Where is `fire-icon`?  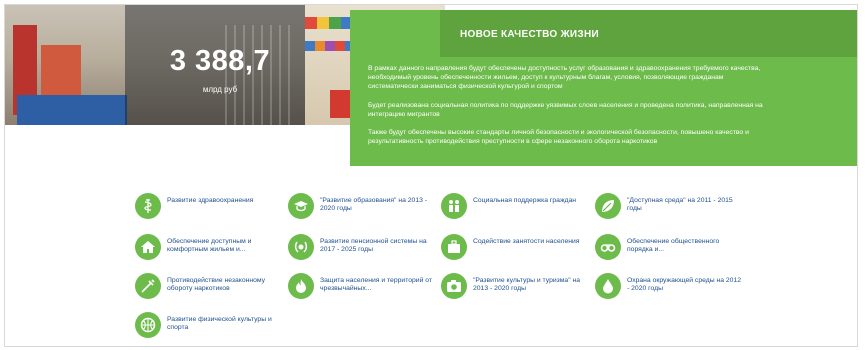
fire-icon is located at coordinates (301, 286).